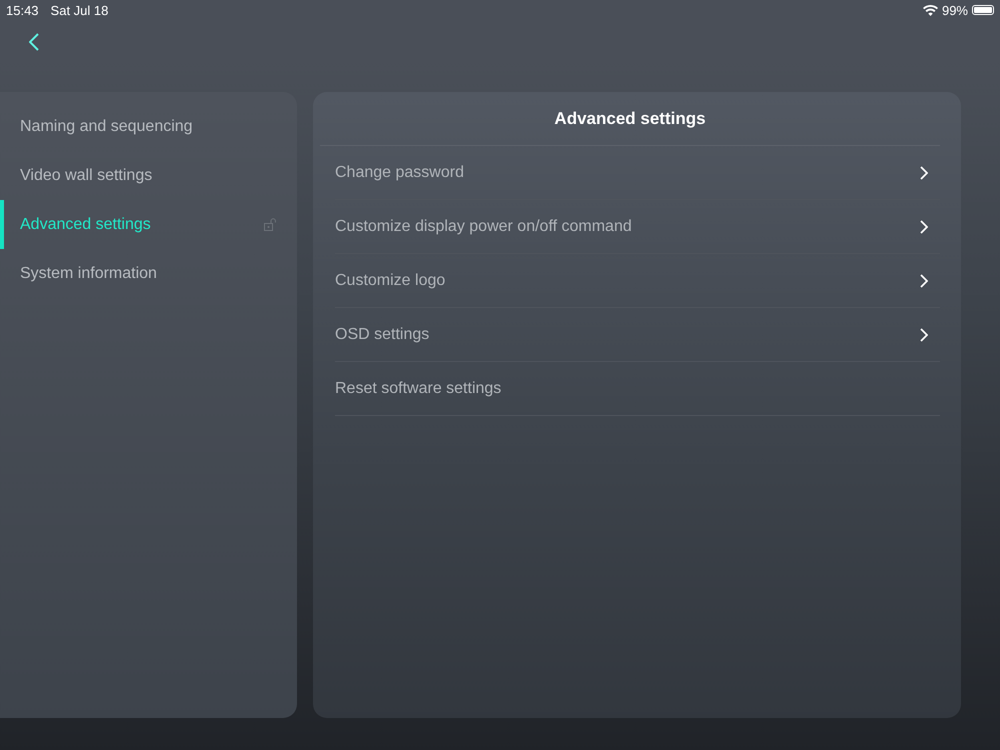  Describe the element at coordinates (637, 173) in the screenshot. I see `settings-row: Change password` at that location.